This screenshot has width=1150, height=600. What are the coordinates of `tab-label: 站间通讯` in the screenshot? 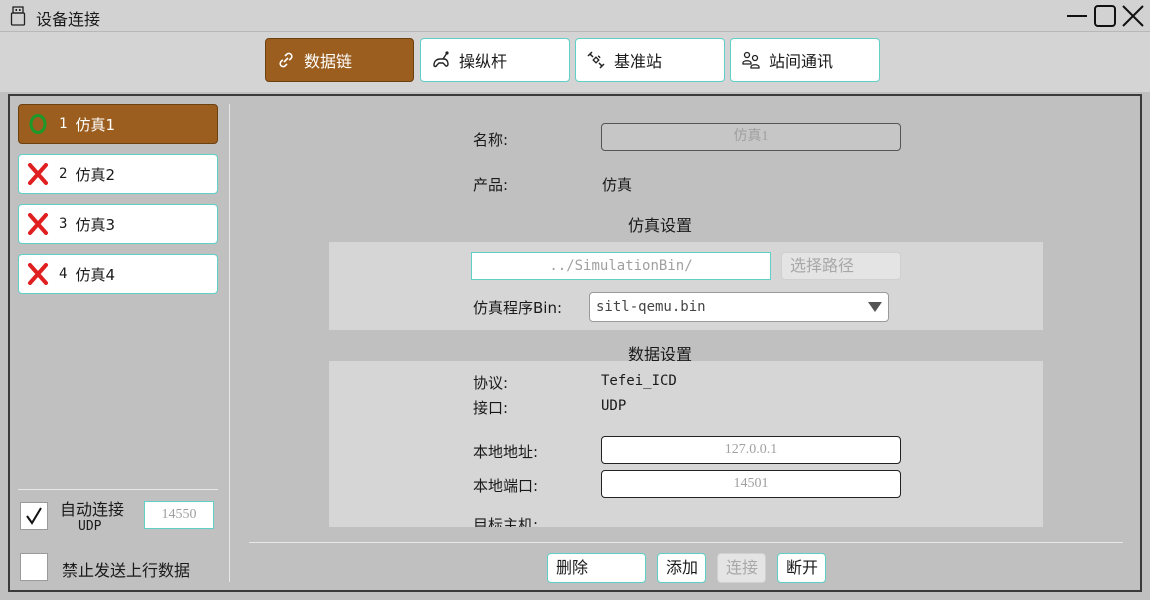 It's located at (801, 61).